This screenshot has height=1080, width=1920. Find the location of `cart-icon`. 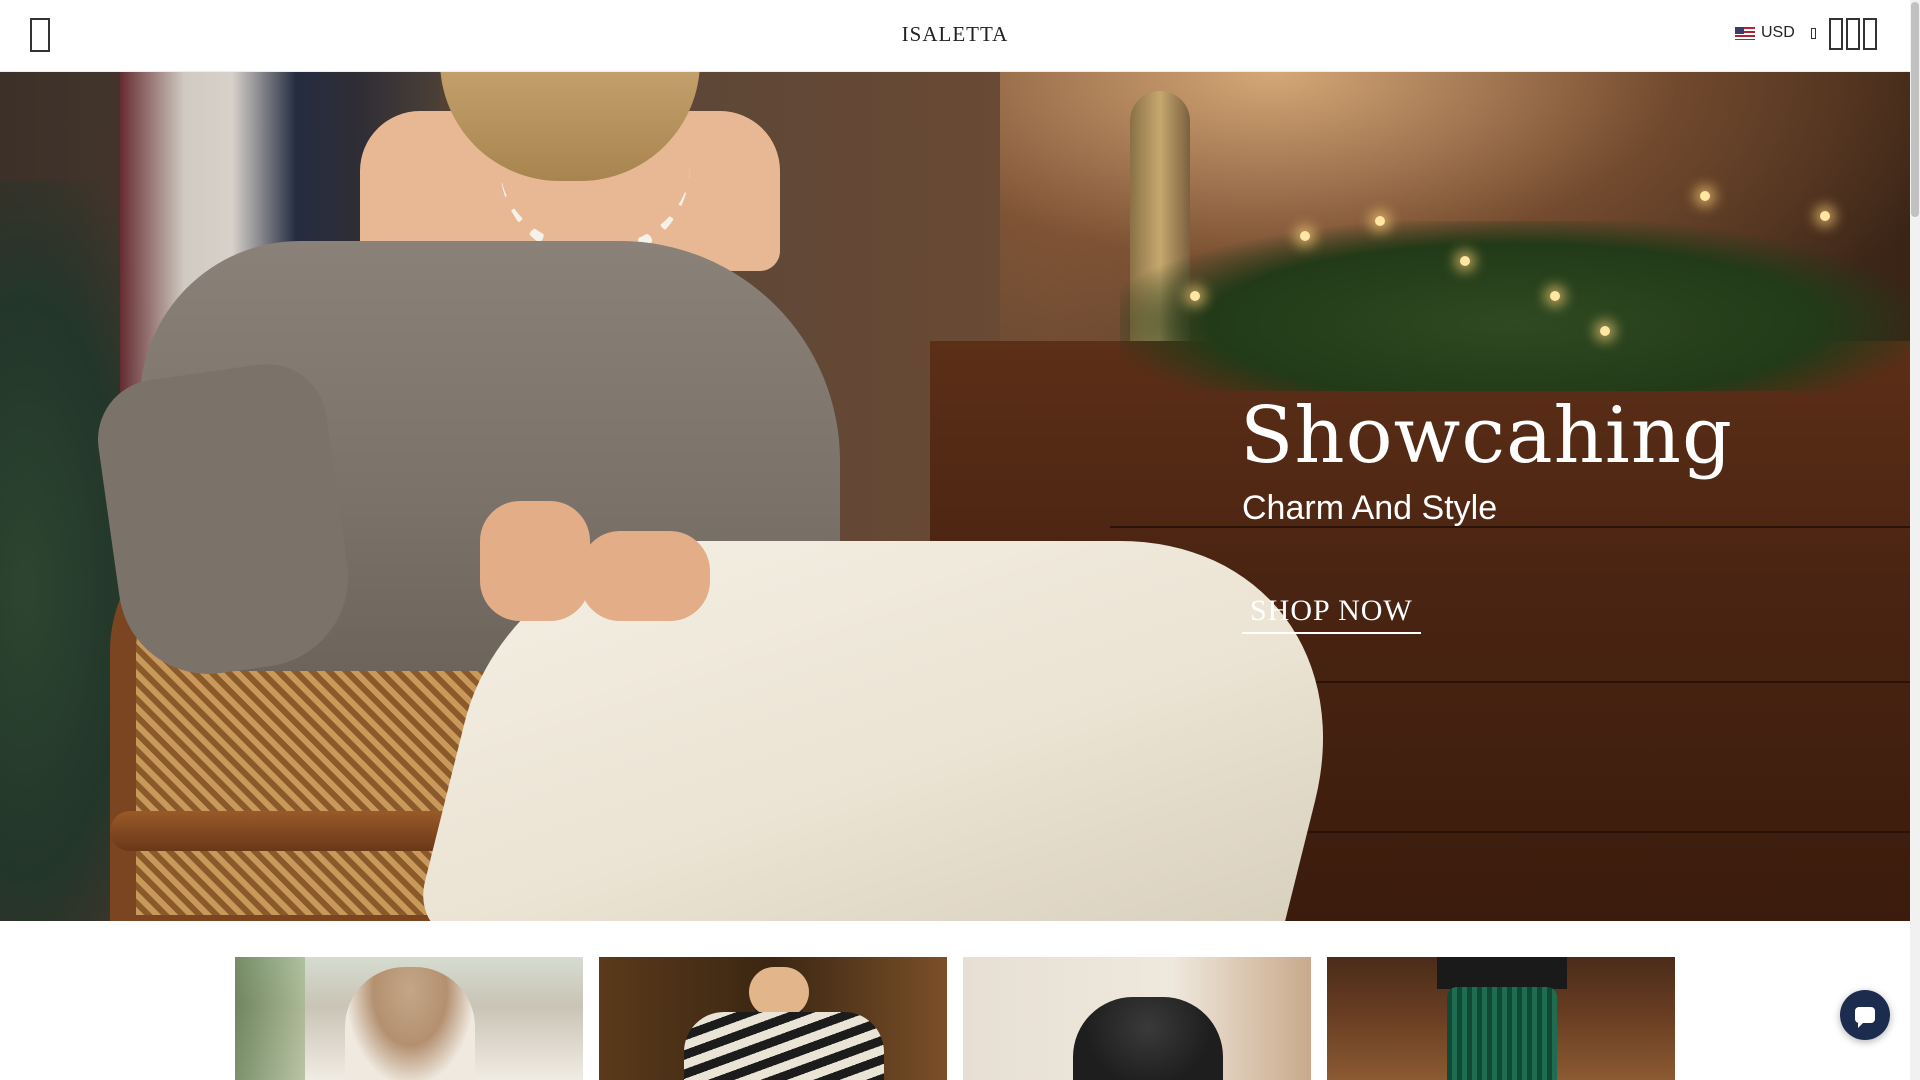

cart-icon is located at coordinates (1870, 34).